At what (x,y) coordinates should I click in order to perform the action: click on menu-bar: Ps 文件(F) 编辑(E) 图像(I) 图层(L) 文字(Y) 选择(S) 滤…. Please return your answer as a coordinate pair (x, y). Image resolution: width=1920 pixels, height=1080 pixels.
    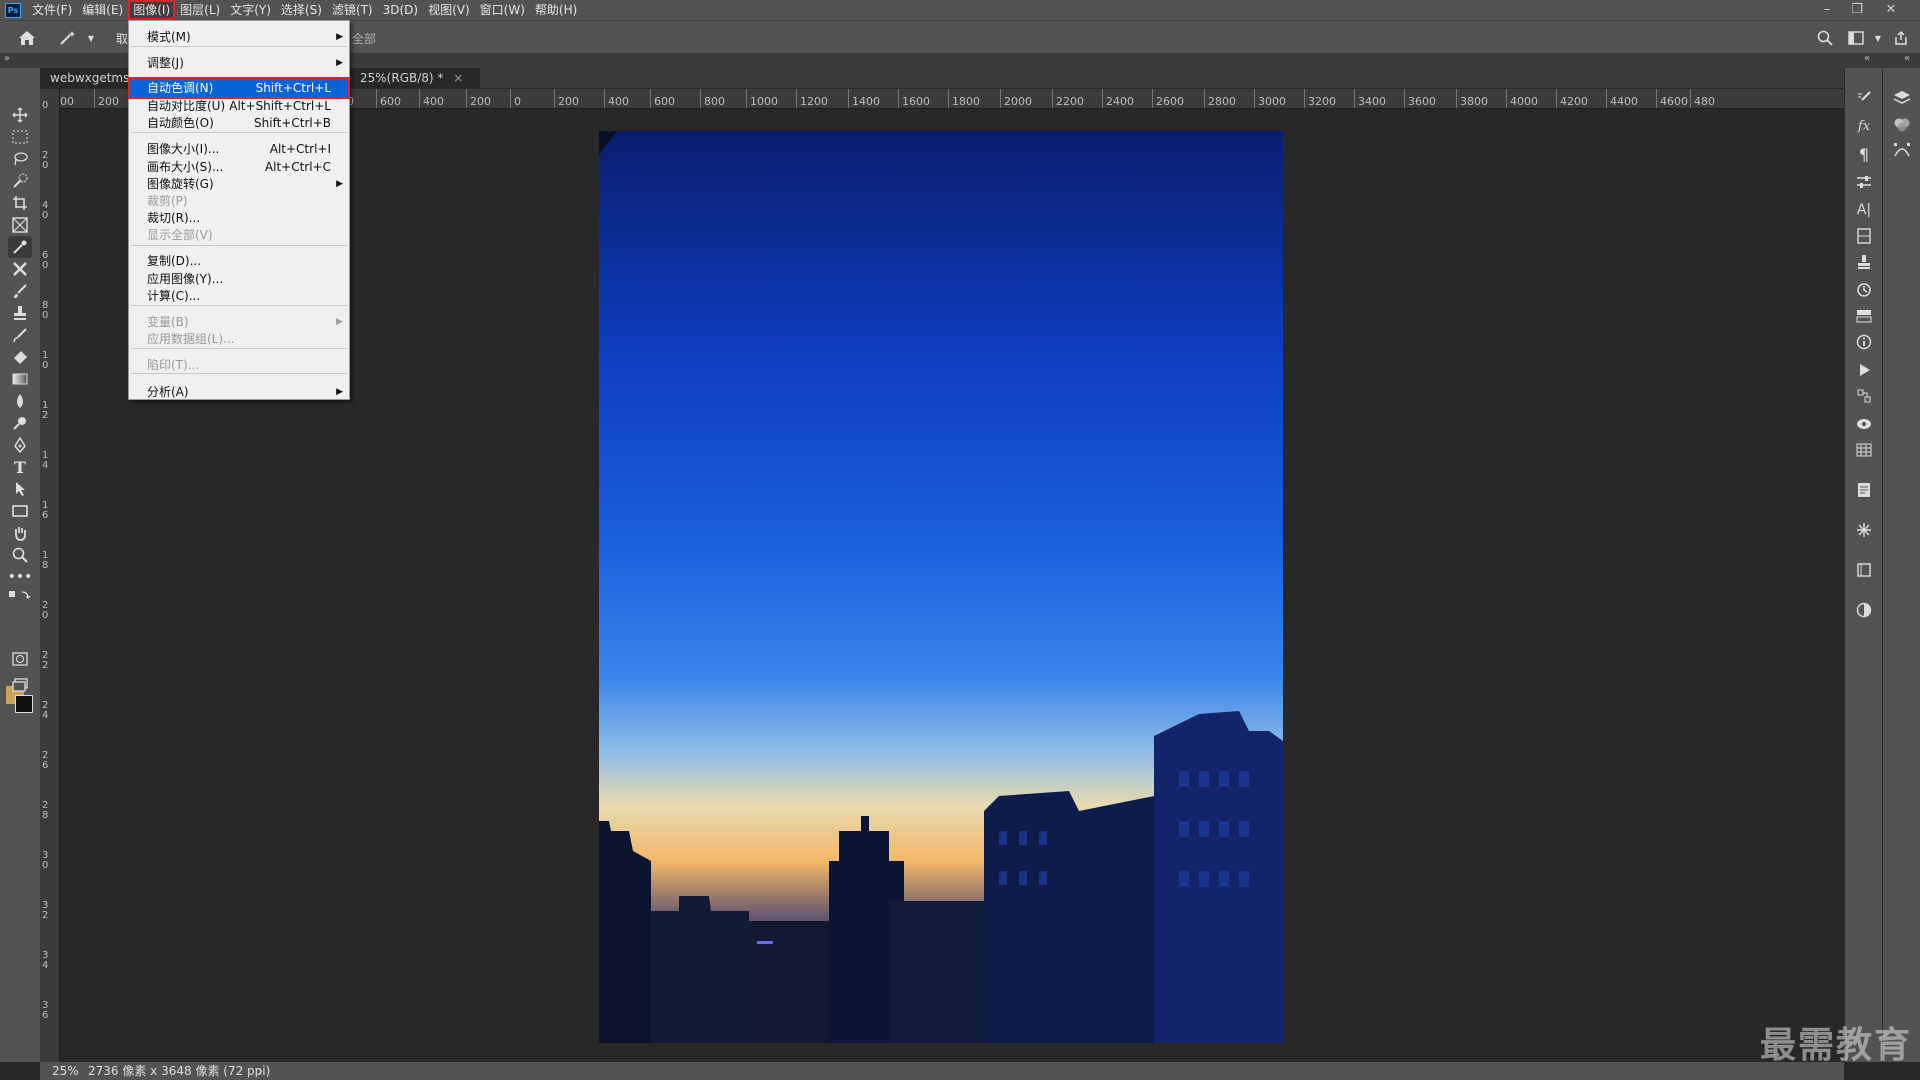
    Looking at the image, I should click on (960, 10).